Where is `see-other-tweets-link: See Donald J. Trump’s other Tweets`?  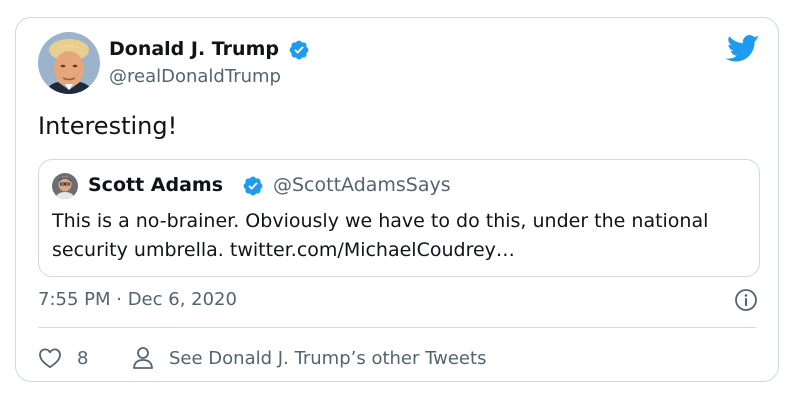
see-other-tweets-link: See Donald J. Trump’s other Tweets is located at coordinates (309, 358).